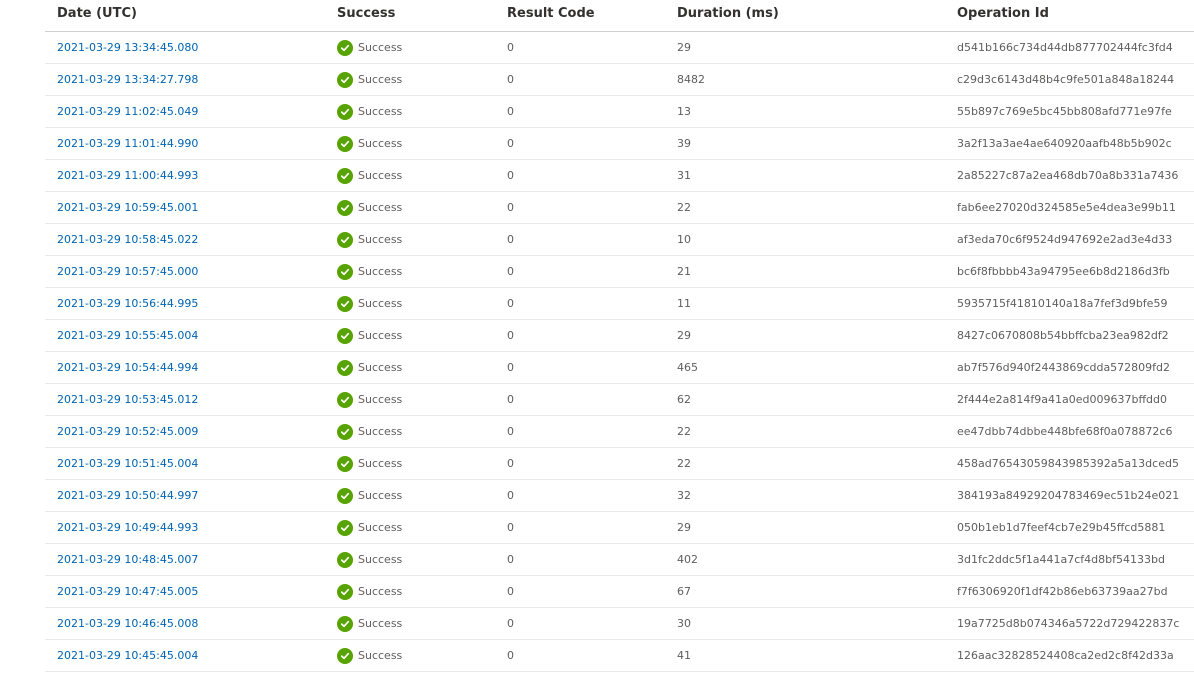 This screenshot has width=1194, height=684. I want to click on date-link: 2021-03-29 10:46:45.008, so click(127, 623).